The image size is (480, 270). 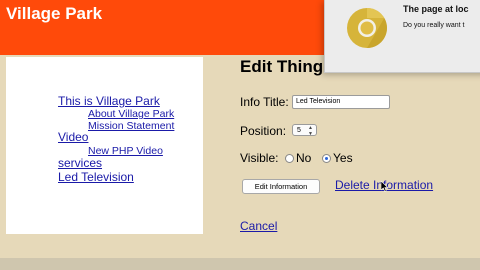 I want to click on visible-label: Visible:, so click(x=259, y=158).